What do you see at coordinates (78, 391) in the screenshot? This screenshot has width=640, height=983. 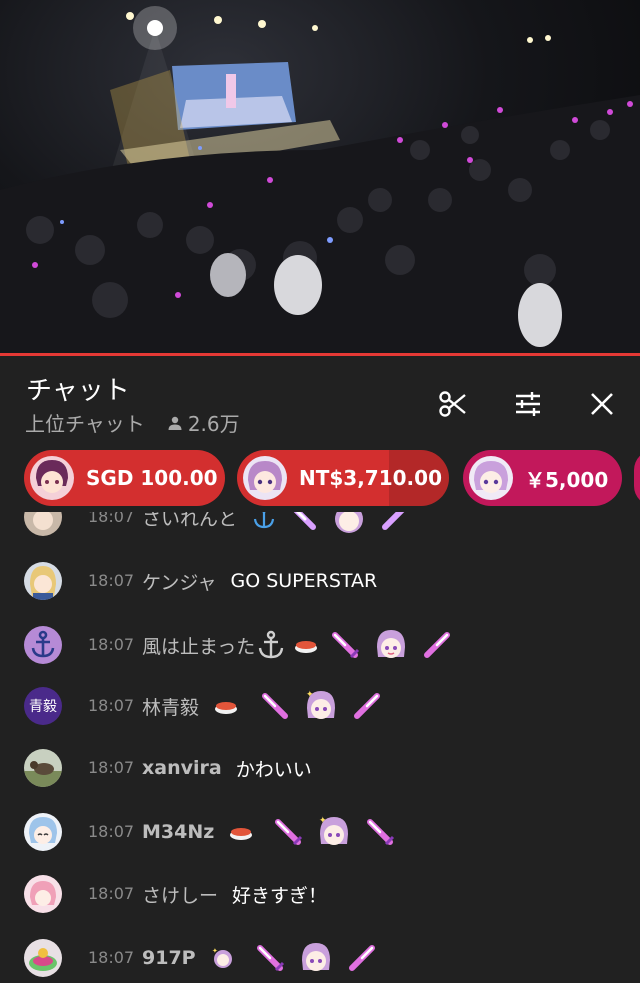 I see `chat-title: チャット` at bounding box center [78, 391].